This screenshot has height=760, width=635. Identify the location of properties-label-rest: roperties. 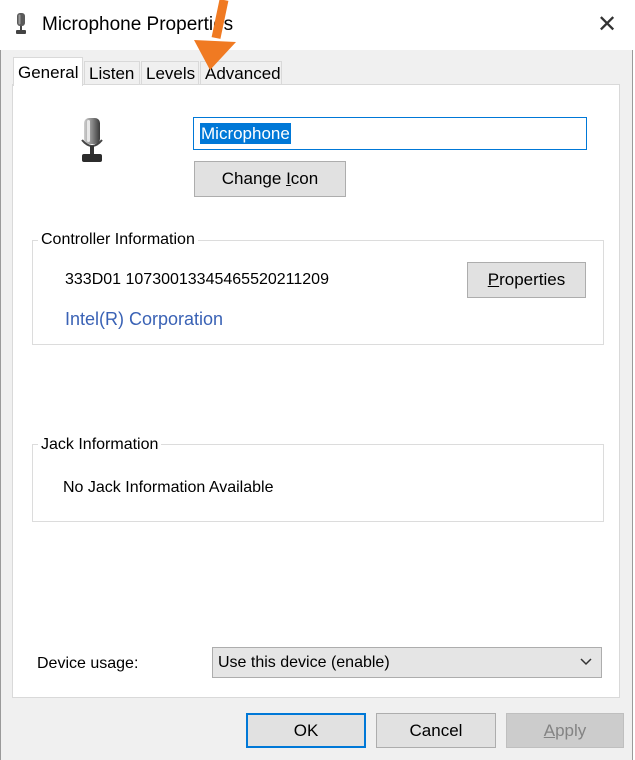
(532, 279).